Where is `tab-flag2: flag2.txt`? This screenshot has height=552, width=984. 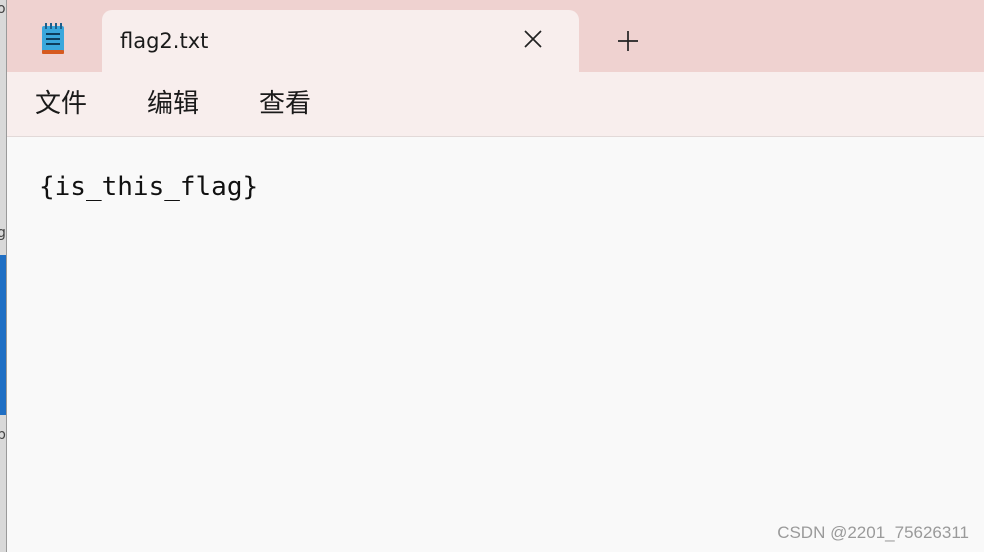 tab-flag2: flag2.txt is located at coordinates (340, 41).